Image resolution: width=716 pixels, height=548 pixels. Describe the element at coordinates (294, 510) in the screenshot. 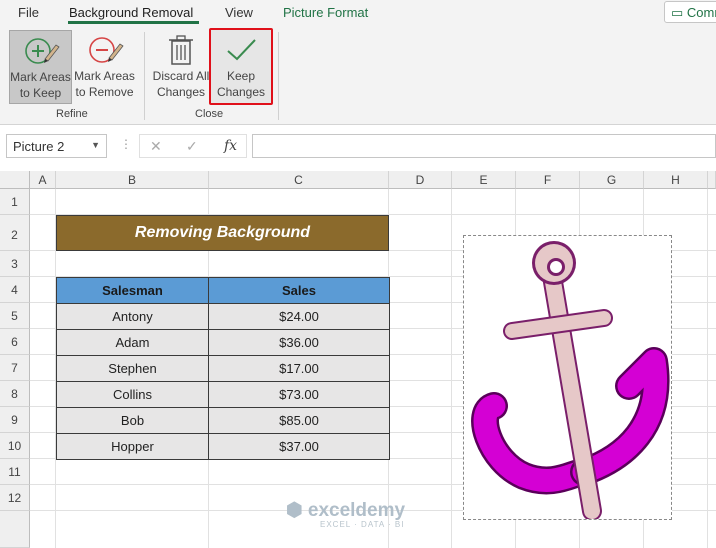

I see `logo-icon: ⬢` at that location.